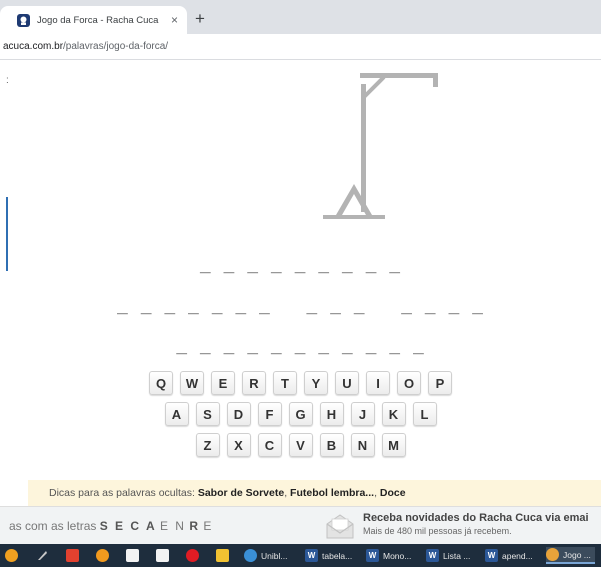 The height and width of the screenshot is (567, 601). I want to click on address-bar: acuca.com.br/palavras/jogo-da-forca/, so click(300, 47).